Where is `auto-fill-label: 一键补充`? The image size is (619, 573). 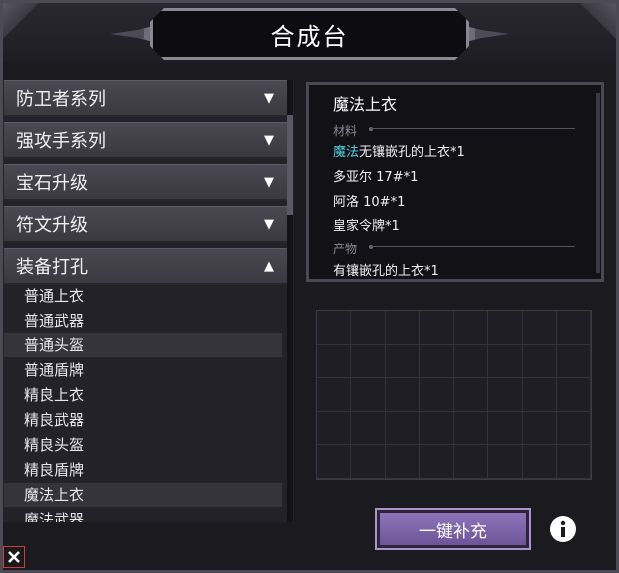 auto-fill-label: 一键补充 is located at coordinates (453, 531).